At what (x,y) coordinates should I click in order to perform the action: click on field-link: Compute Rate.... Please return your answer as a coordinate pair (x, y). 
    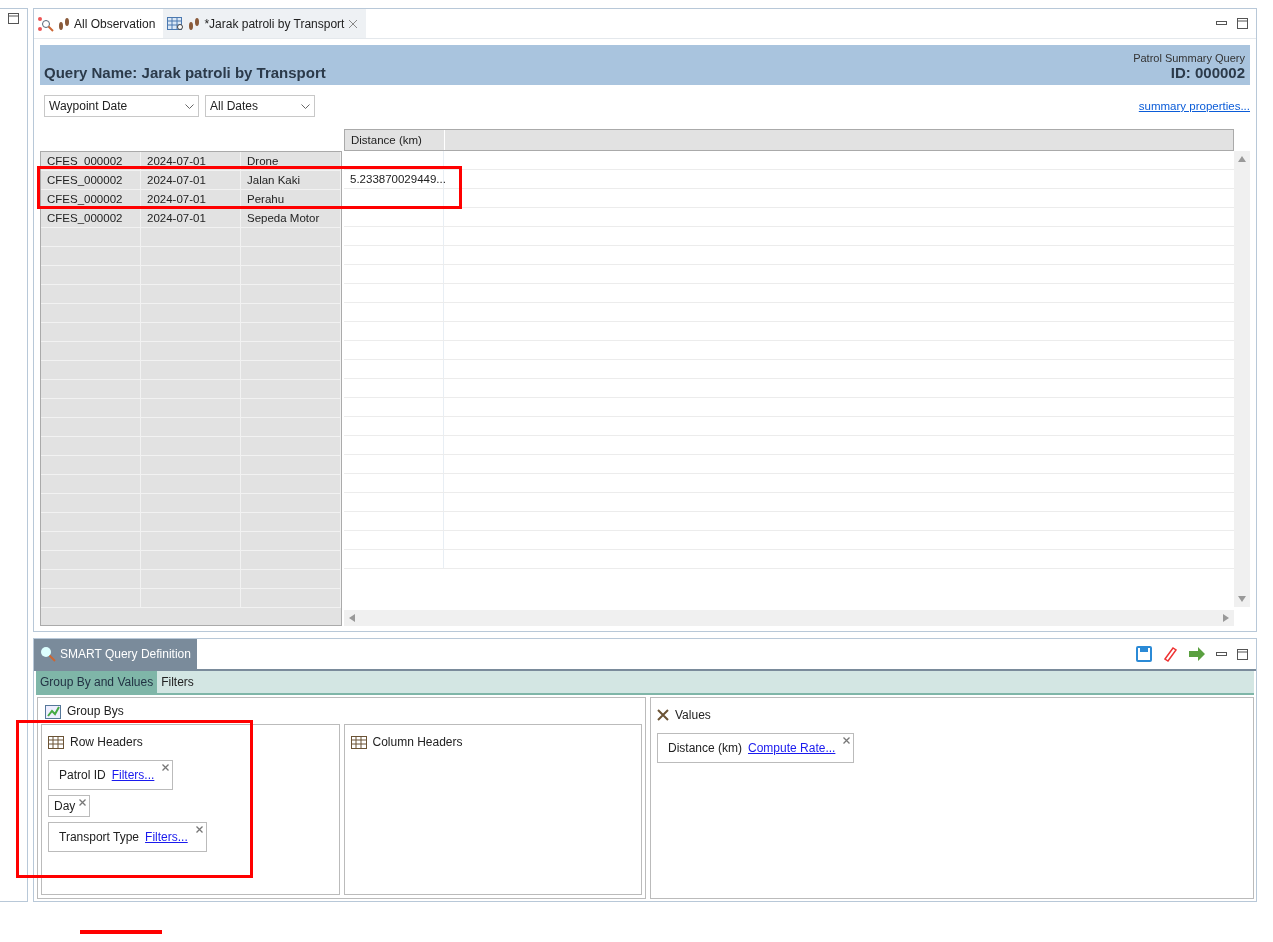
    Looking at the image, I should click on (792, 748).